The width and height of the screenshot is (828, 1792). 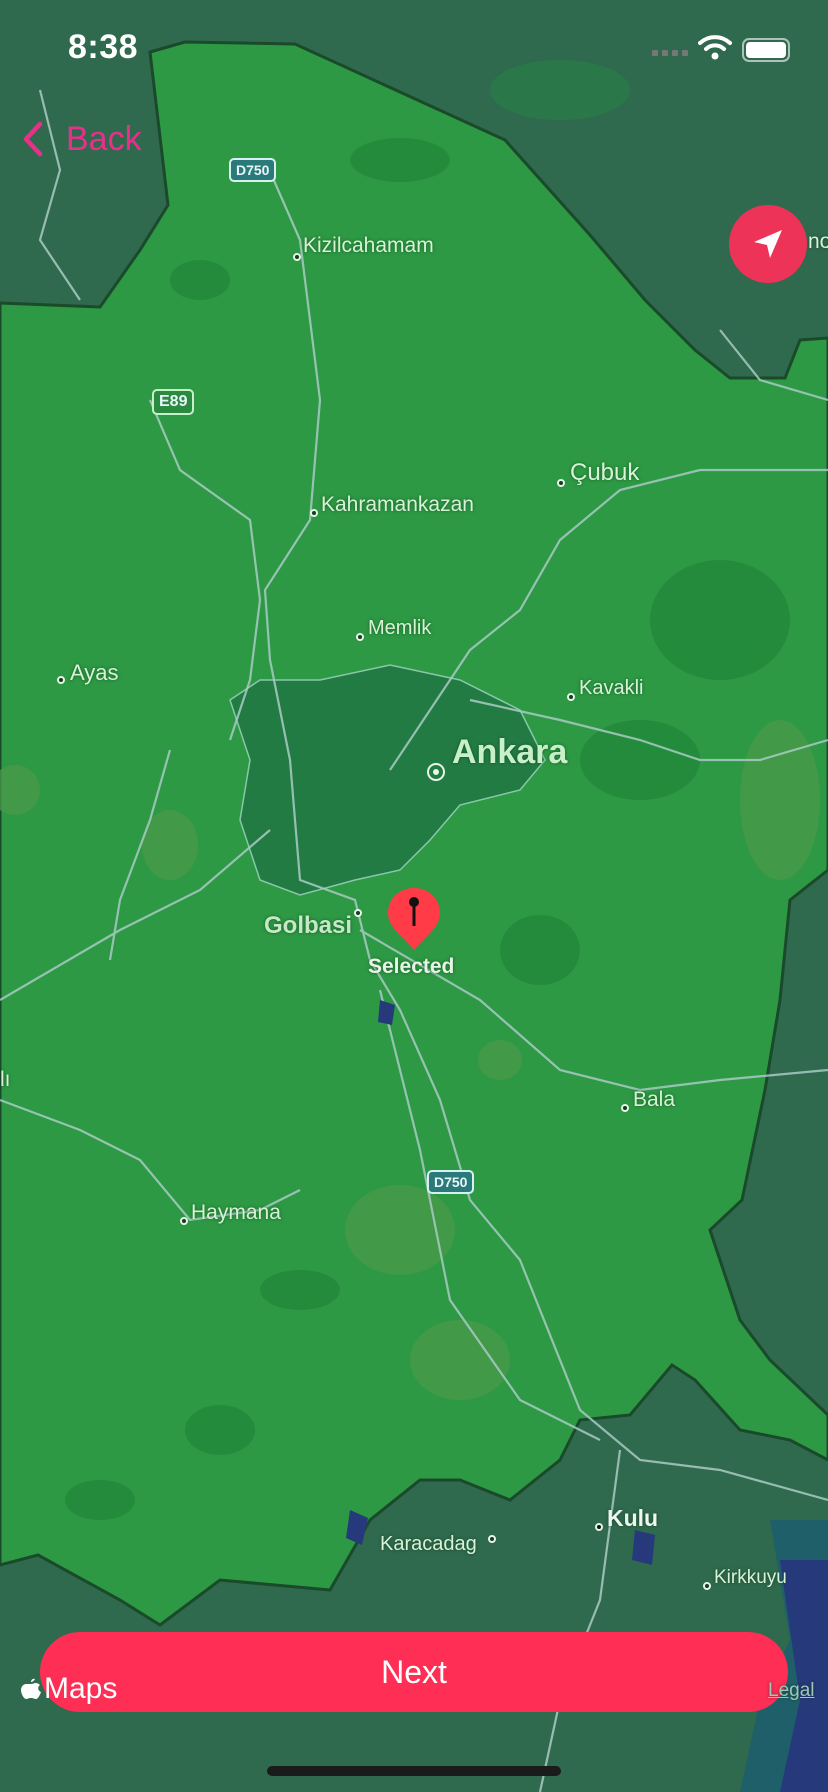 What do you see at coordinates (561, 483) in the screenshot?
I see `place-dot-cubuk` at bounding box center [561, 483].